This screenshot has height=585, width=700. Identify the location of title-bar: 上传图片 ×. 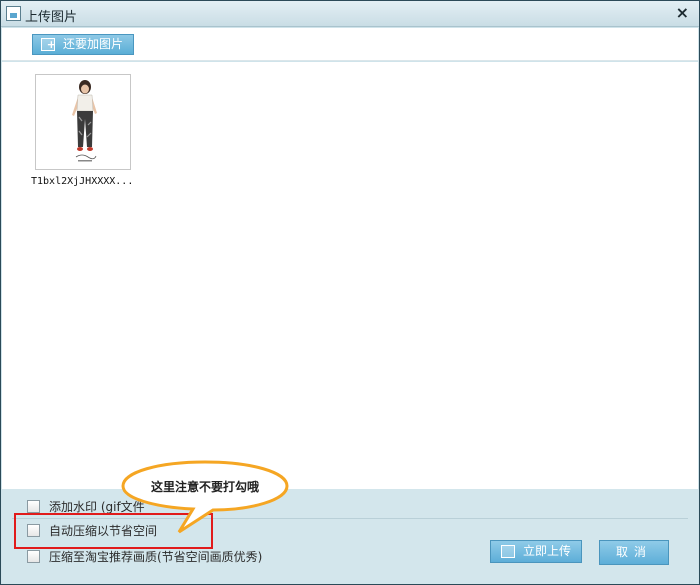
(350, 14).